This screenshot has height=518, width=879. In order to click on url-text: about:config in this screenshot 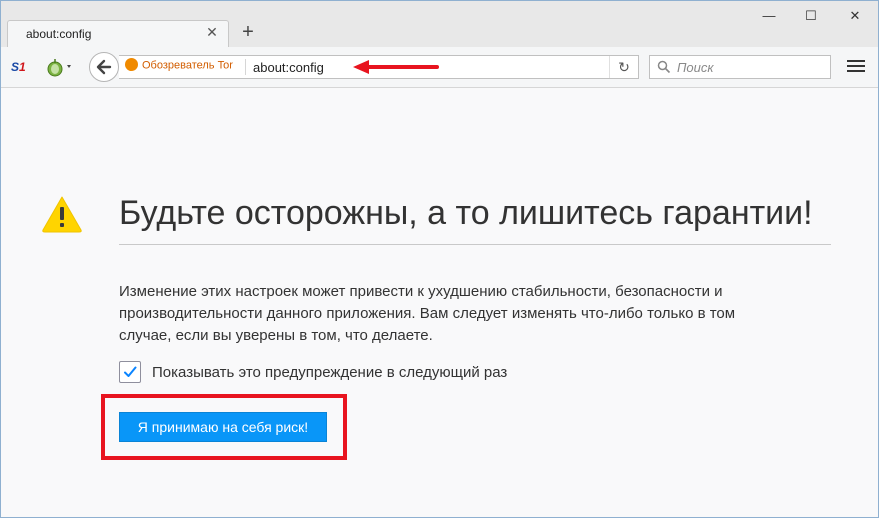, I will do `click(288, 67)`.